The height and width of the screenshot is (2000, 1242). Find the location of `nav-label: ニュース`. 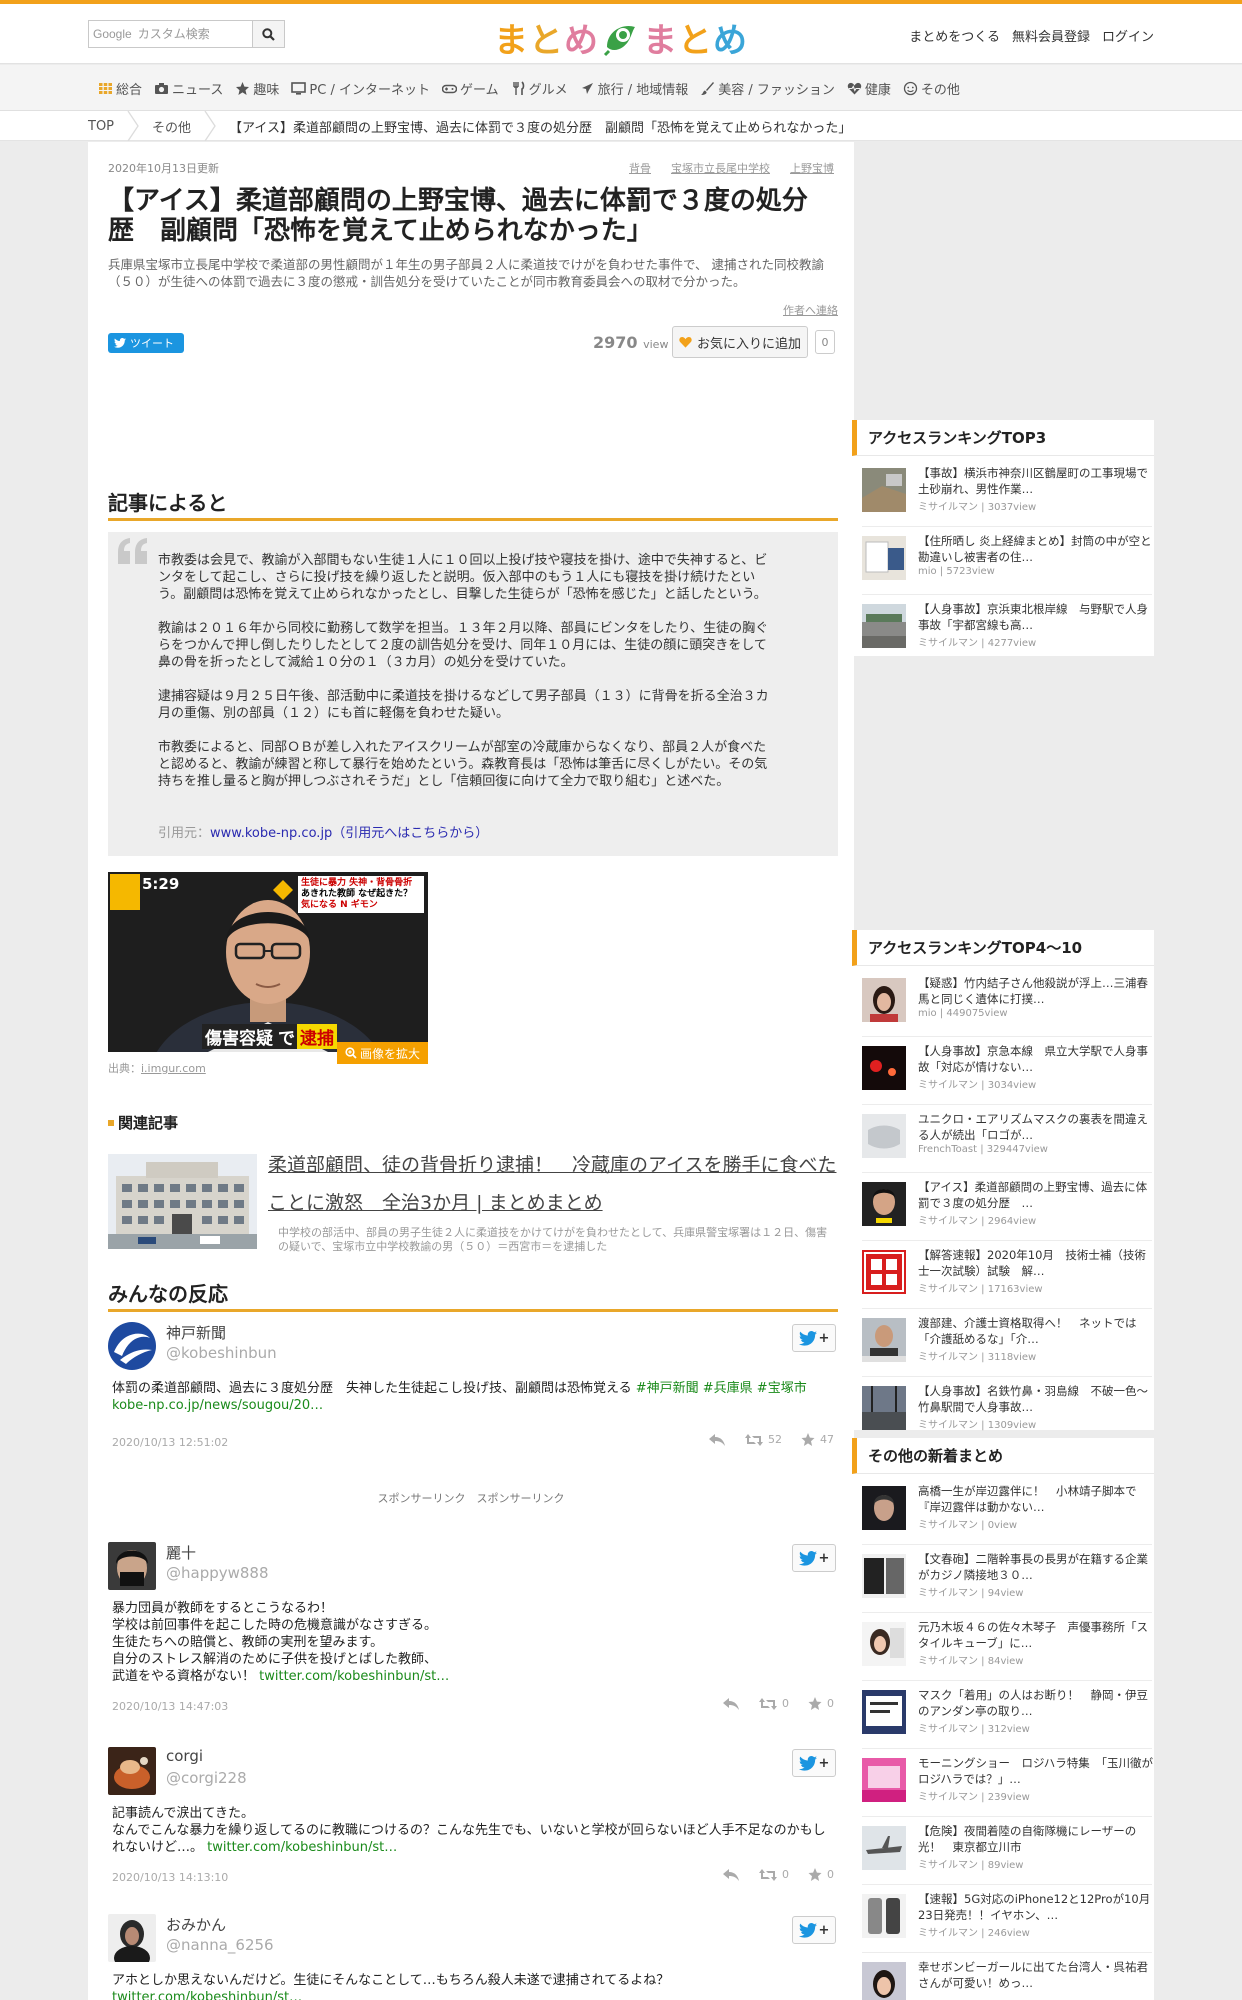

nav-label: ニュース is located at coordinates (198, 90).